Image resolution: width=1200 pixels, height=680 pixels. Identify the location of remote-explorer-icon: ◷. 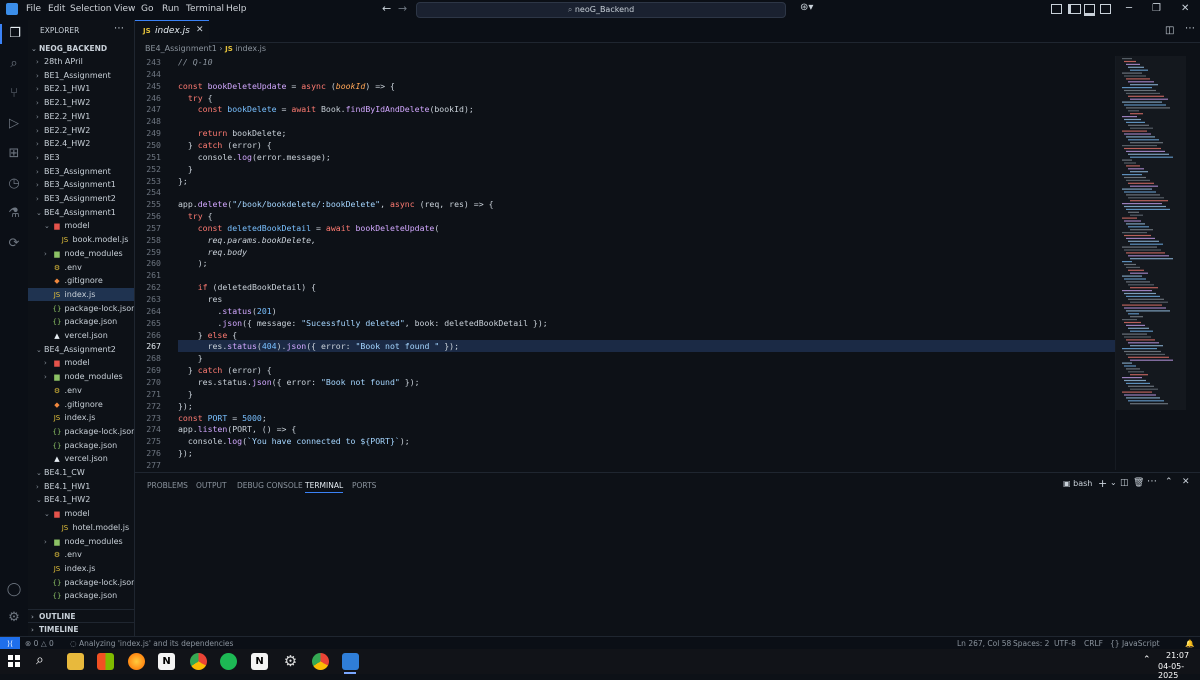
(14, 184).